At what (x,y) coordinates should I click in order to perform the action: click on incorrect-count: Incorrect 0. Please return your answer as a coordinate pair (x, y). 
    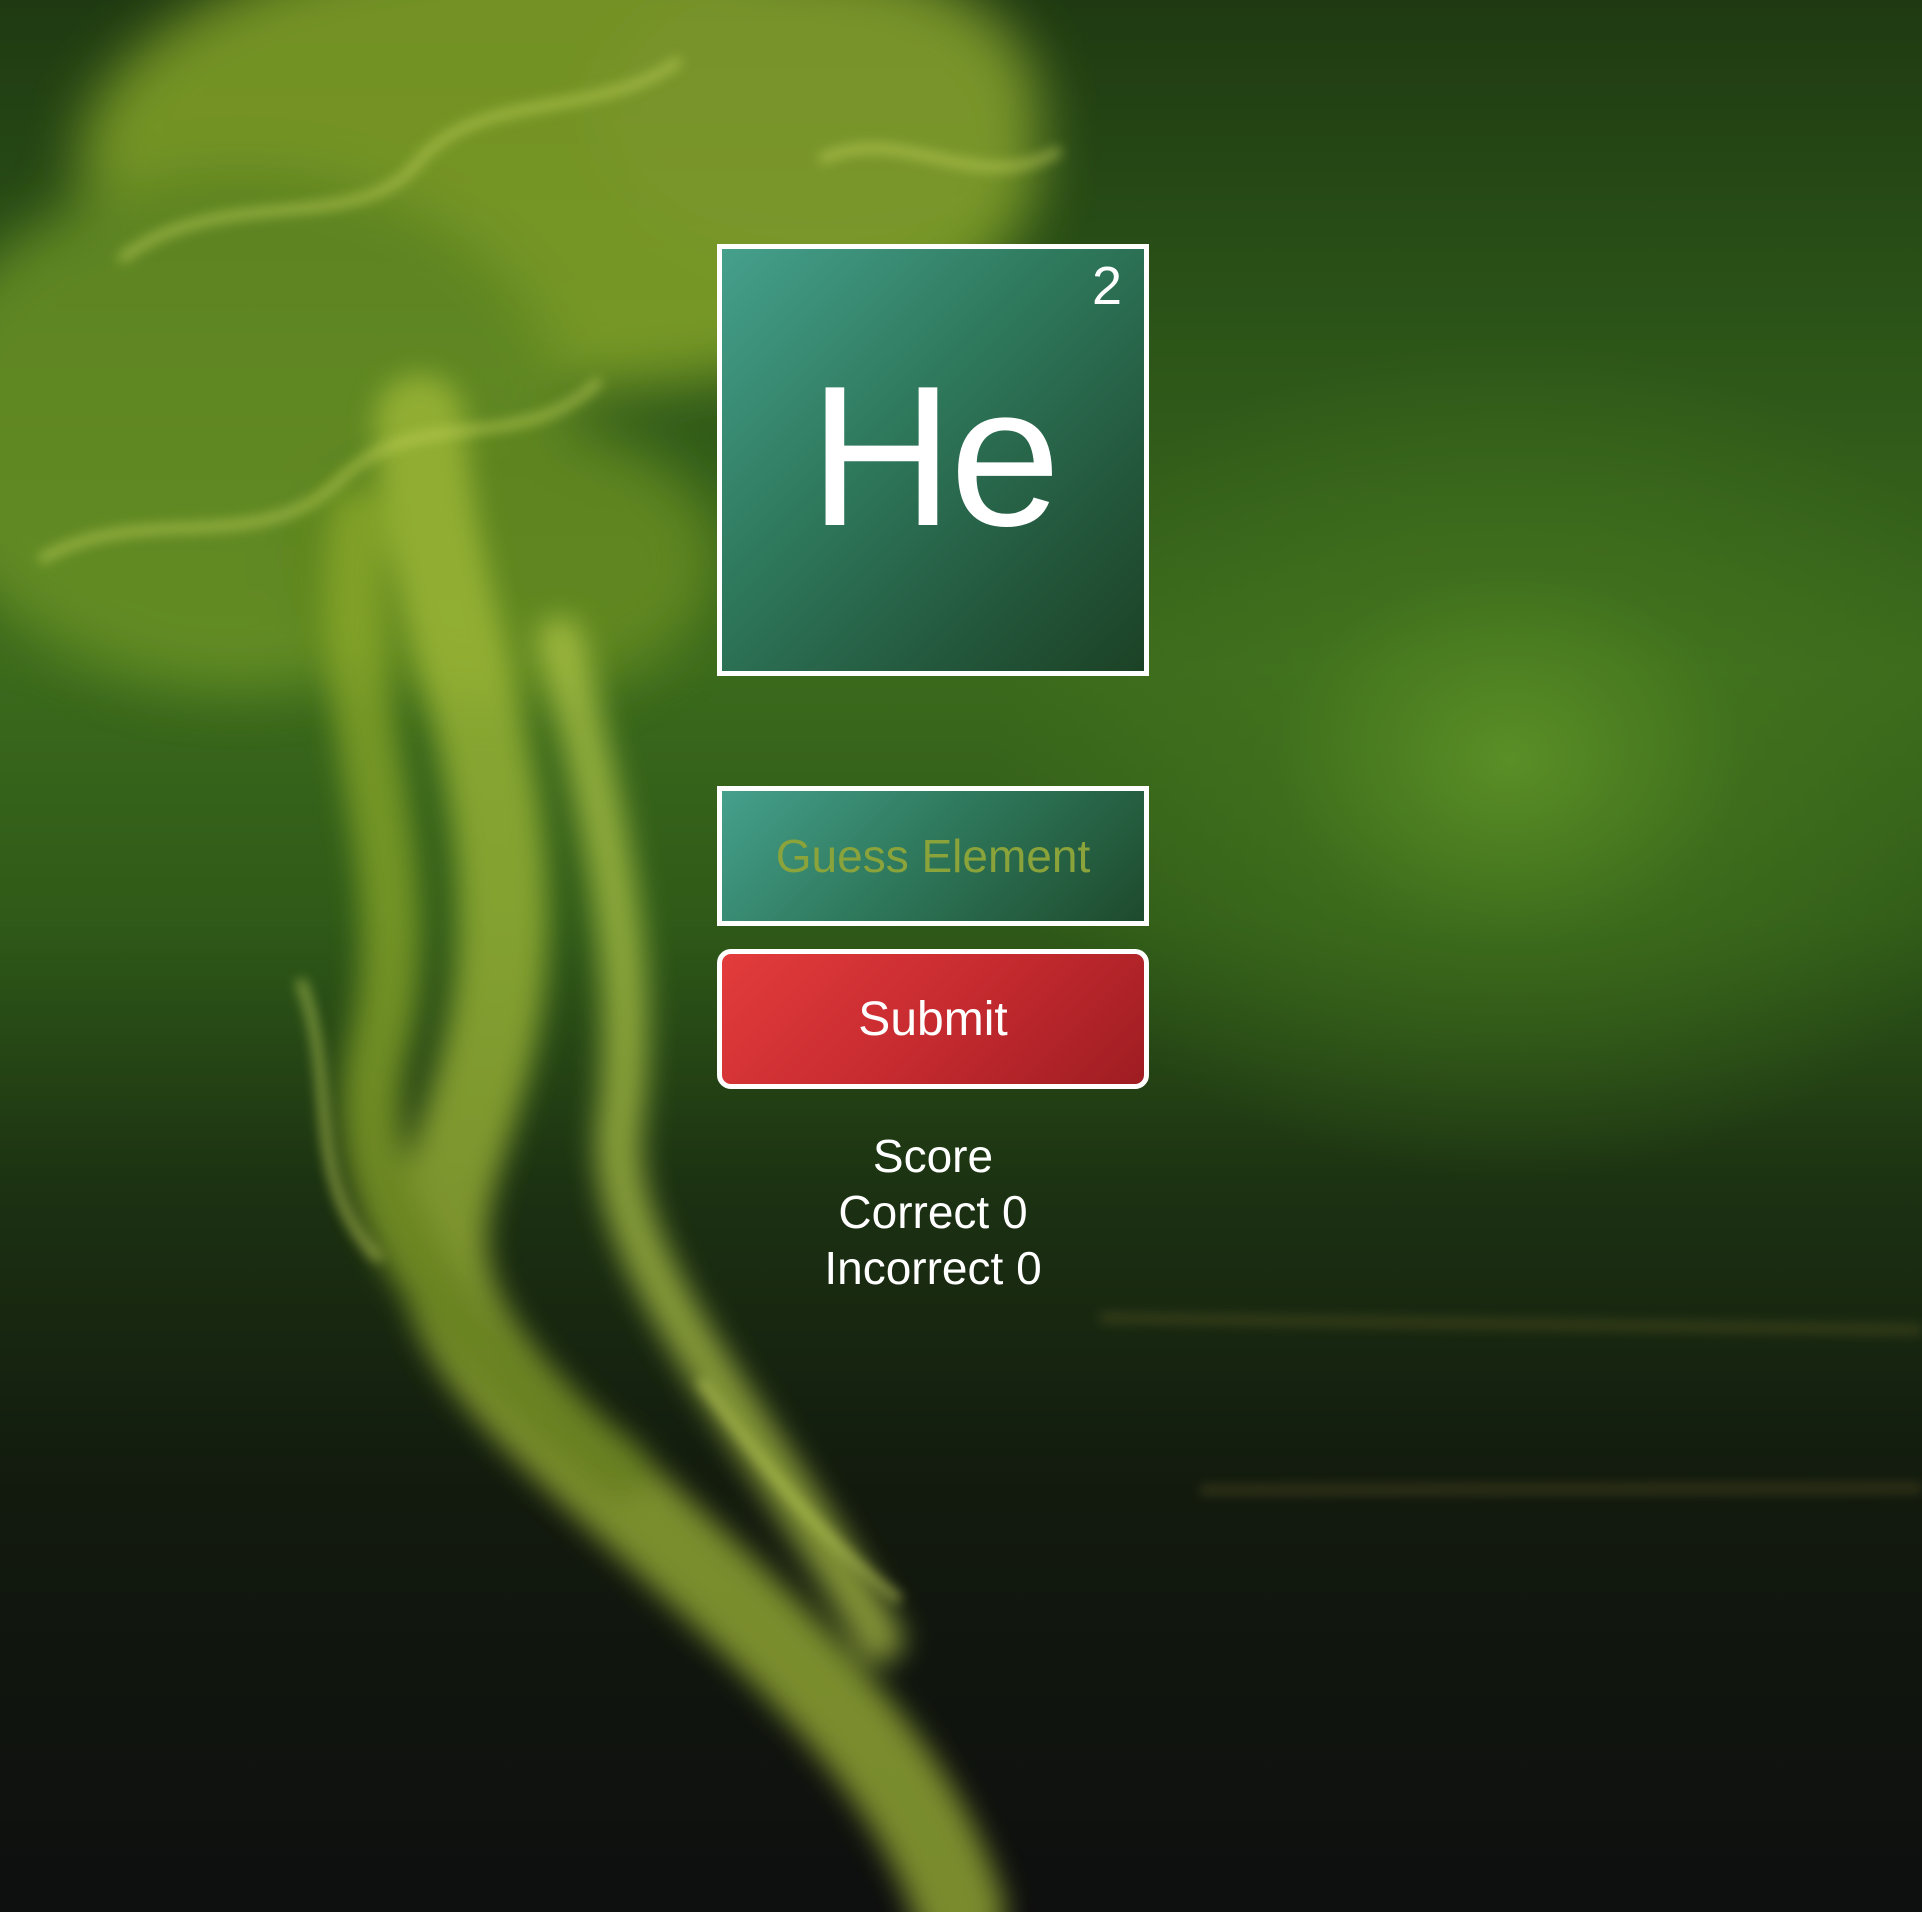
    Looking at the image, I should click on (933, 1268).